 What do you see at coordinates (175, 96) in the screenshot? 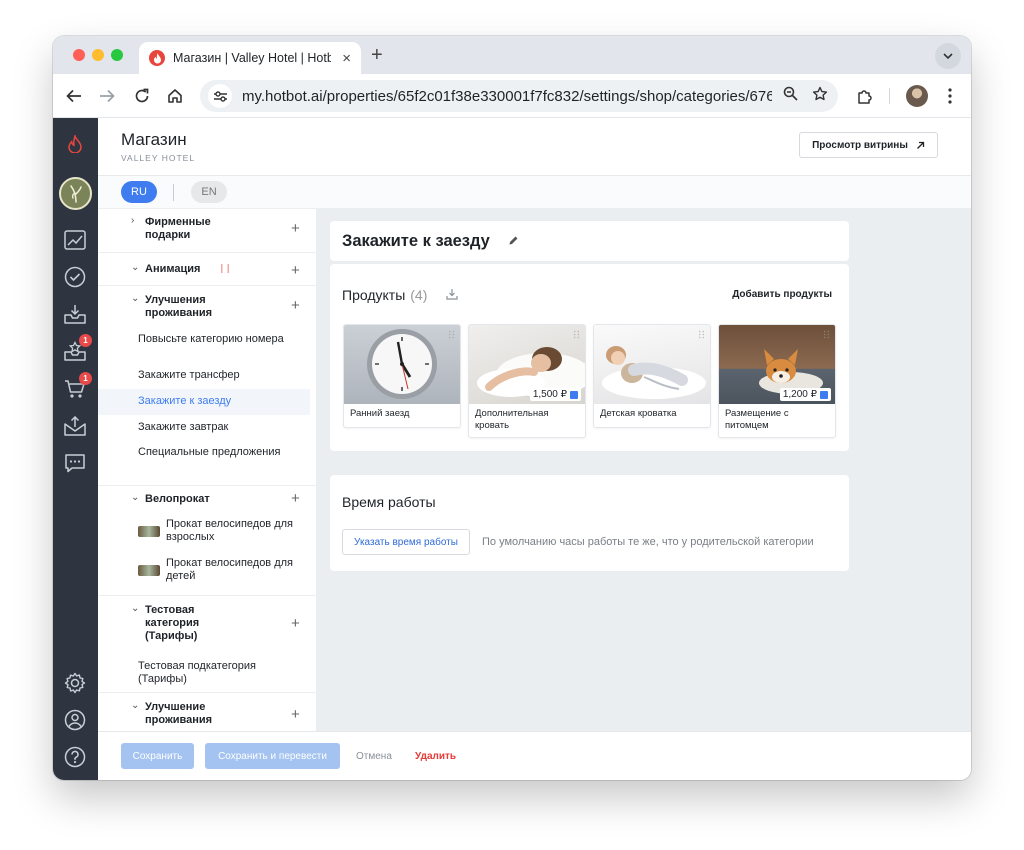
I see `home-icon` at bounding box center [175, 96].